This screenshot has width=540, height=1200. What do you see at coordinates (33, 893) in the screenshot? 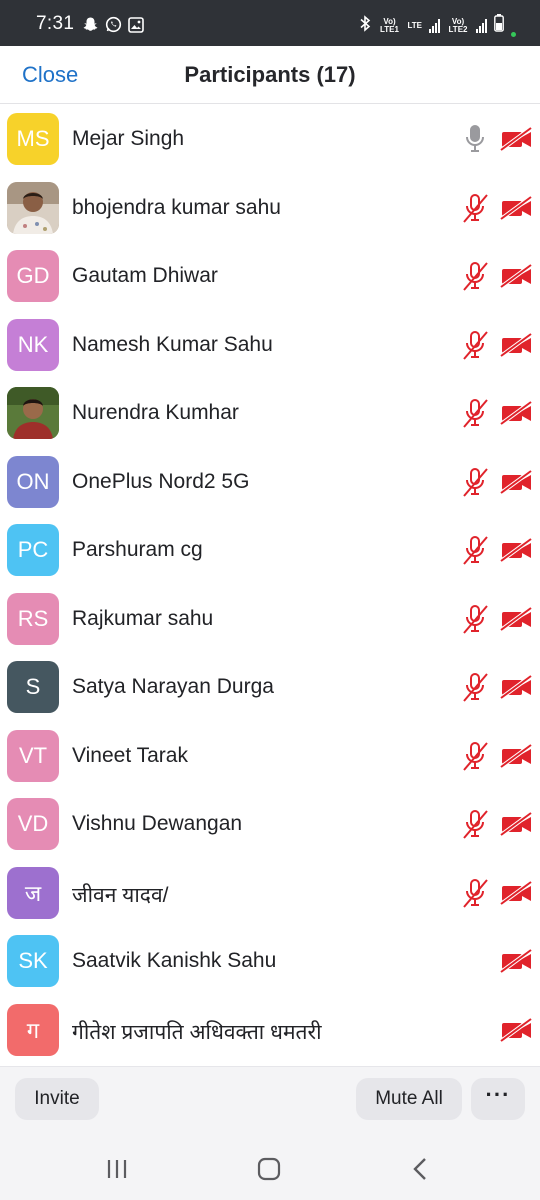
I see `avatar: ज` at bounding box center [33, 893].